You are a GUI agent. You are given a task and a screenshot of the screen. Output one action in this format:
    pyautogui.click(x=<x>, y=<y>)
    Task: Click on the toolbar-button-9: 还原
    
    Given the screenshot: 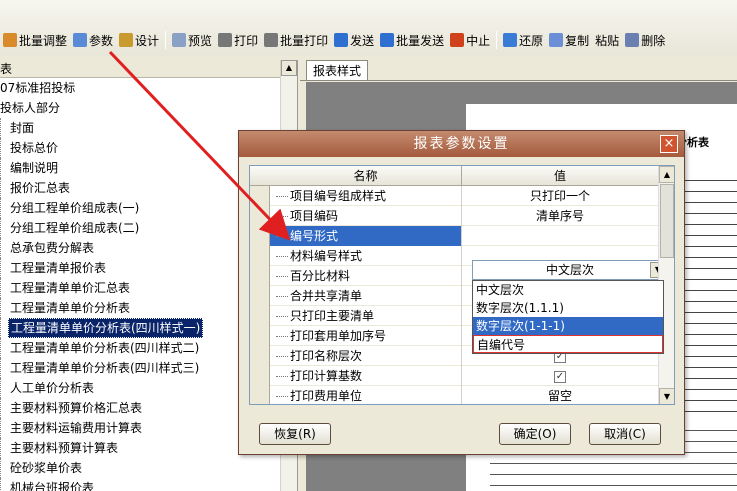 What is the action you would take?
    pyautogui.click(x=523, y=40)
    